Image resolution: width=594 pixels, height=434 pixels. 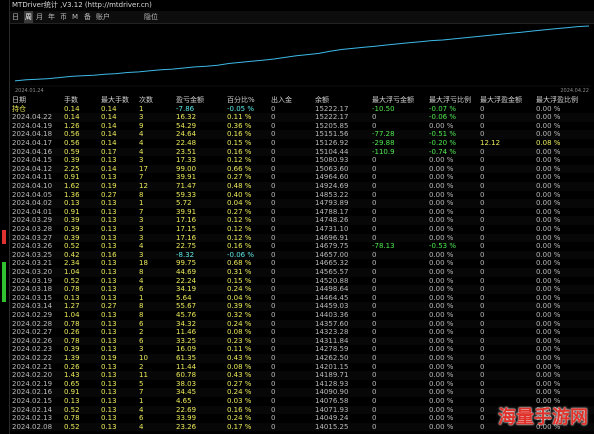 I want to click on column-header: 最大浮盈金额, so click(x=501, y=100).